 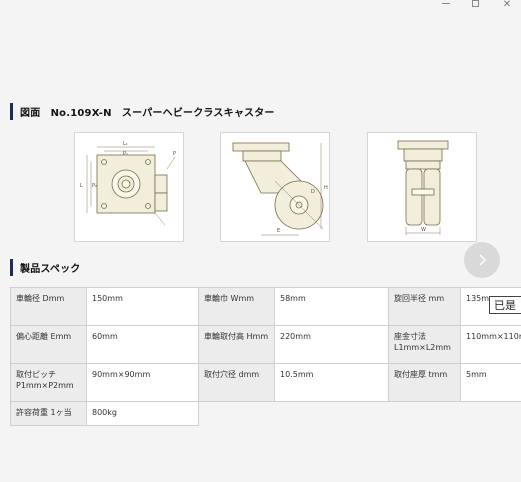 I want to click on maximize-button, so click(x=475, y=3).